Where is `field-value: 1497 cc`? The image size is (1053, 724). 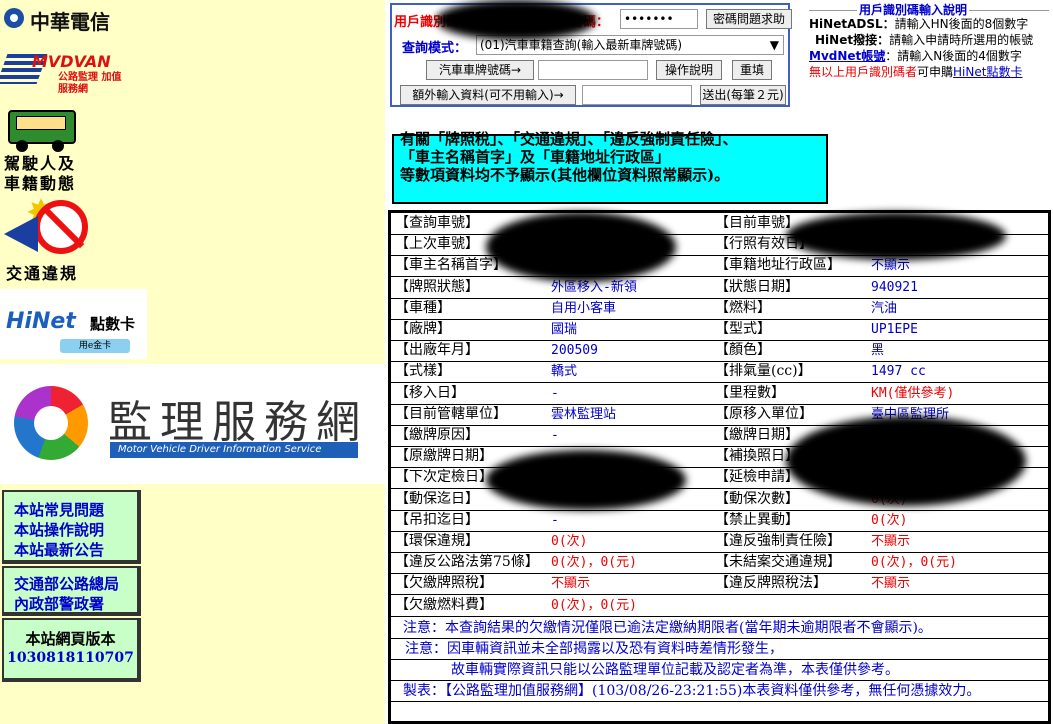 field-value: 1497 cc is located at coordinates (898, 372).